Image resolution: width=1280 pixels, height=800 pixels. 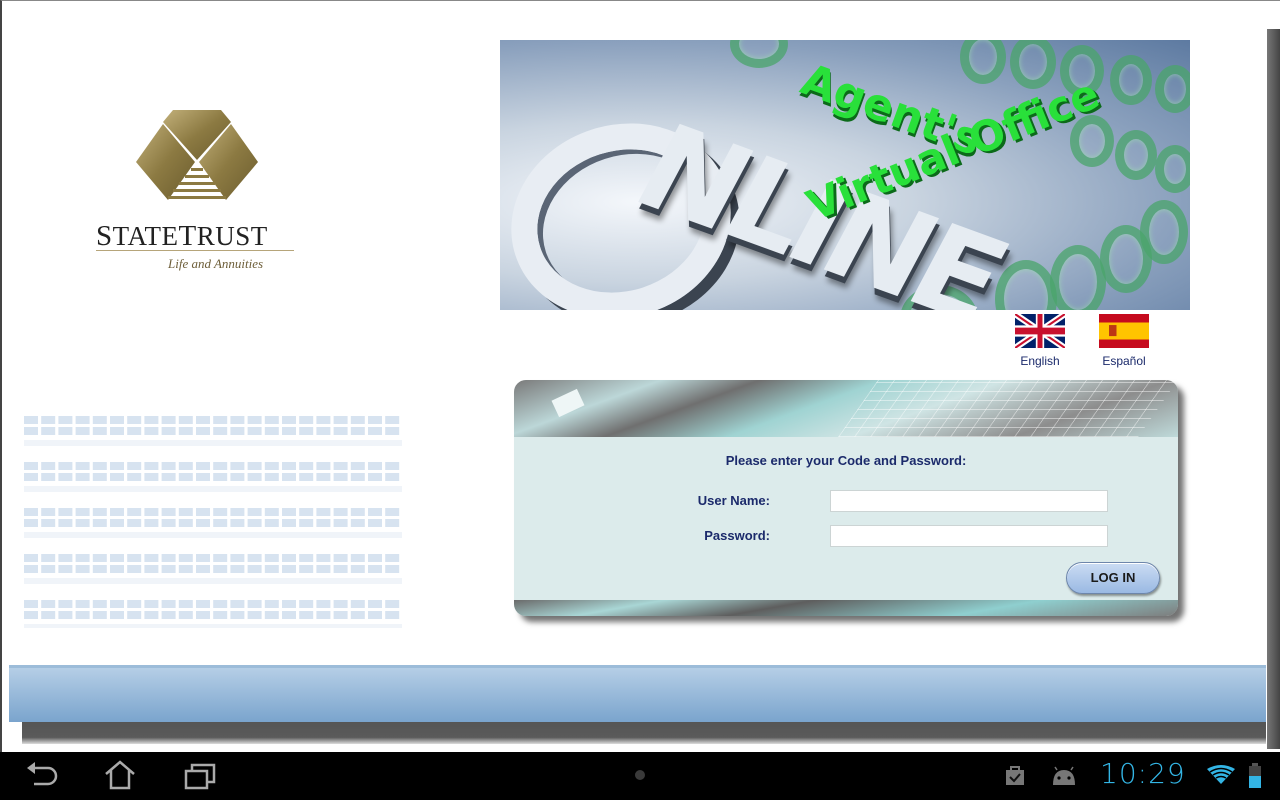 What do you see at coordinates (1255, 776) in the screenshot?
I see `battery-icon` at bounding box center [1255, 776].